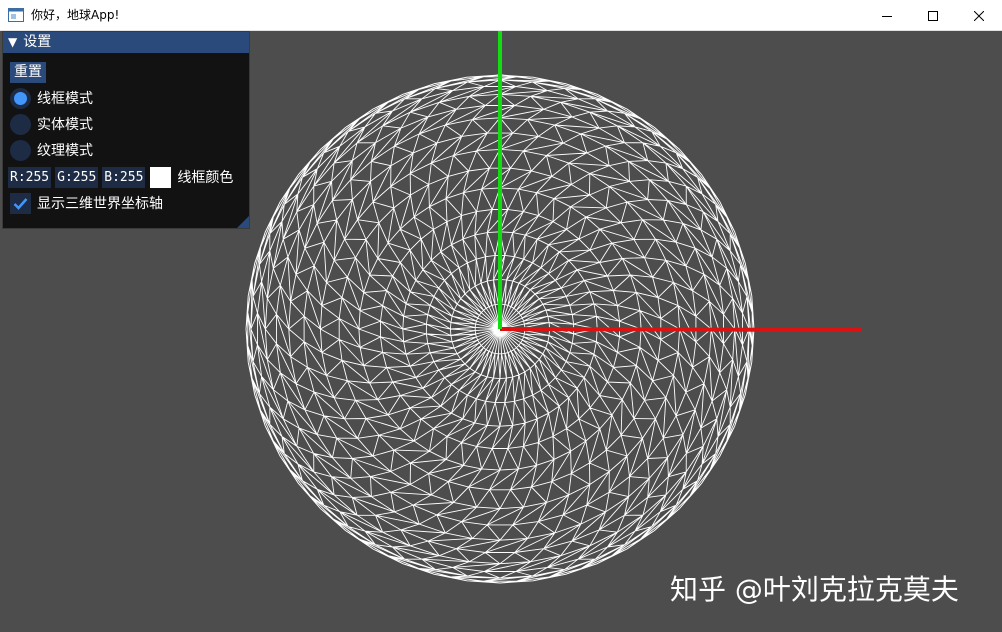 The height and width of the screenshot is (632, 1002). I want to click on triangle-down-icon: ▼, so click(12, 42).